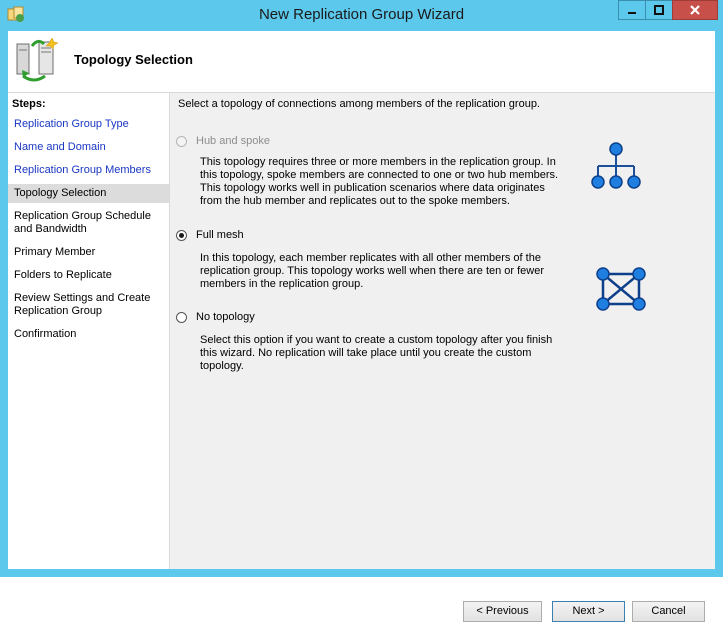  What do you see at coordinates (225, 317) in the screenshot?
I see `no-topology-label: No topology` at bounding box center [225, 317].